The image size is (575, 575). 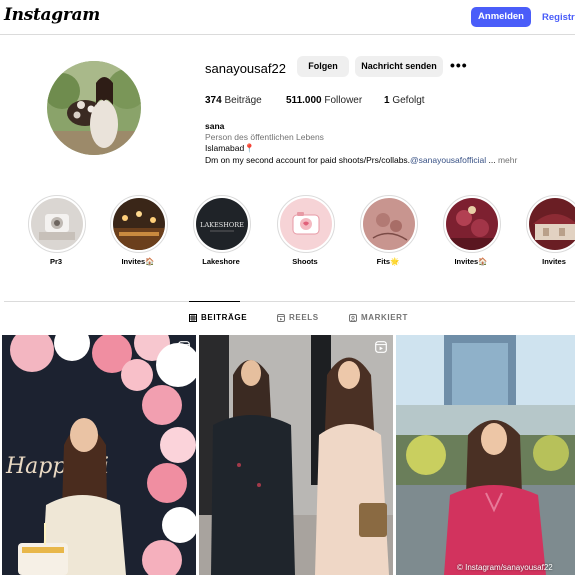 I want to click on profile-username: sanayousaf22, so click(x=245, y=68).